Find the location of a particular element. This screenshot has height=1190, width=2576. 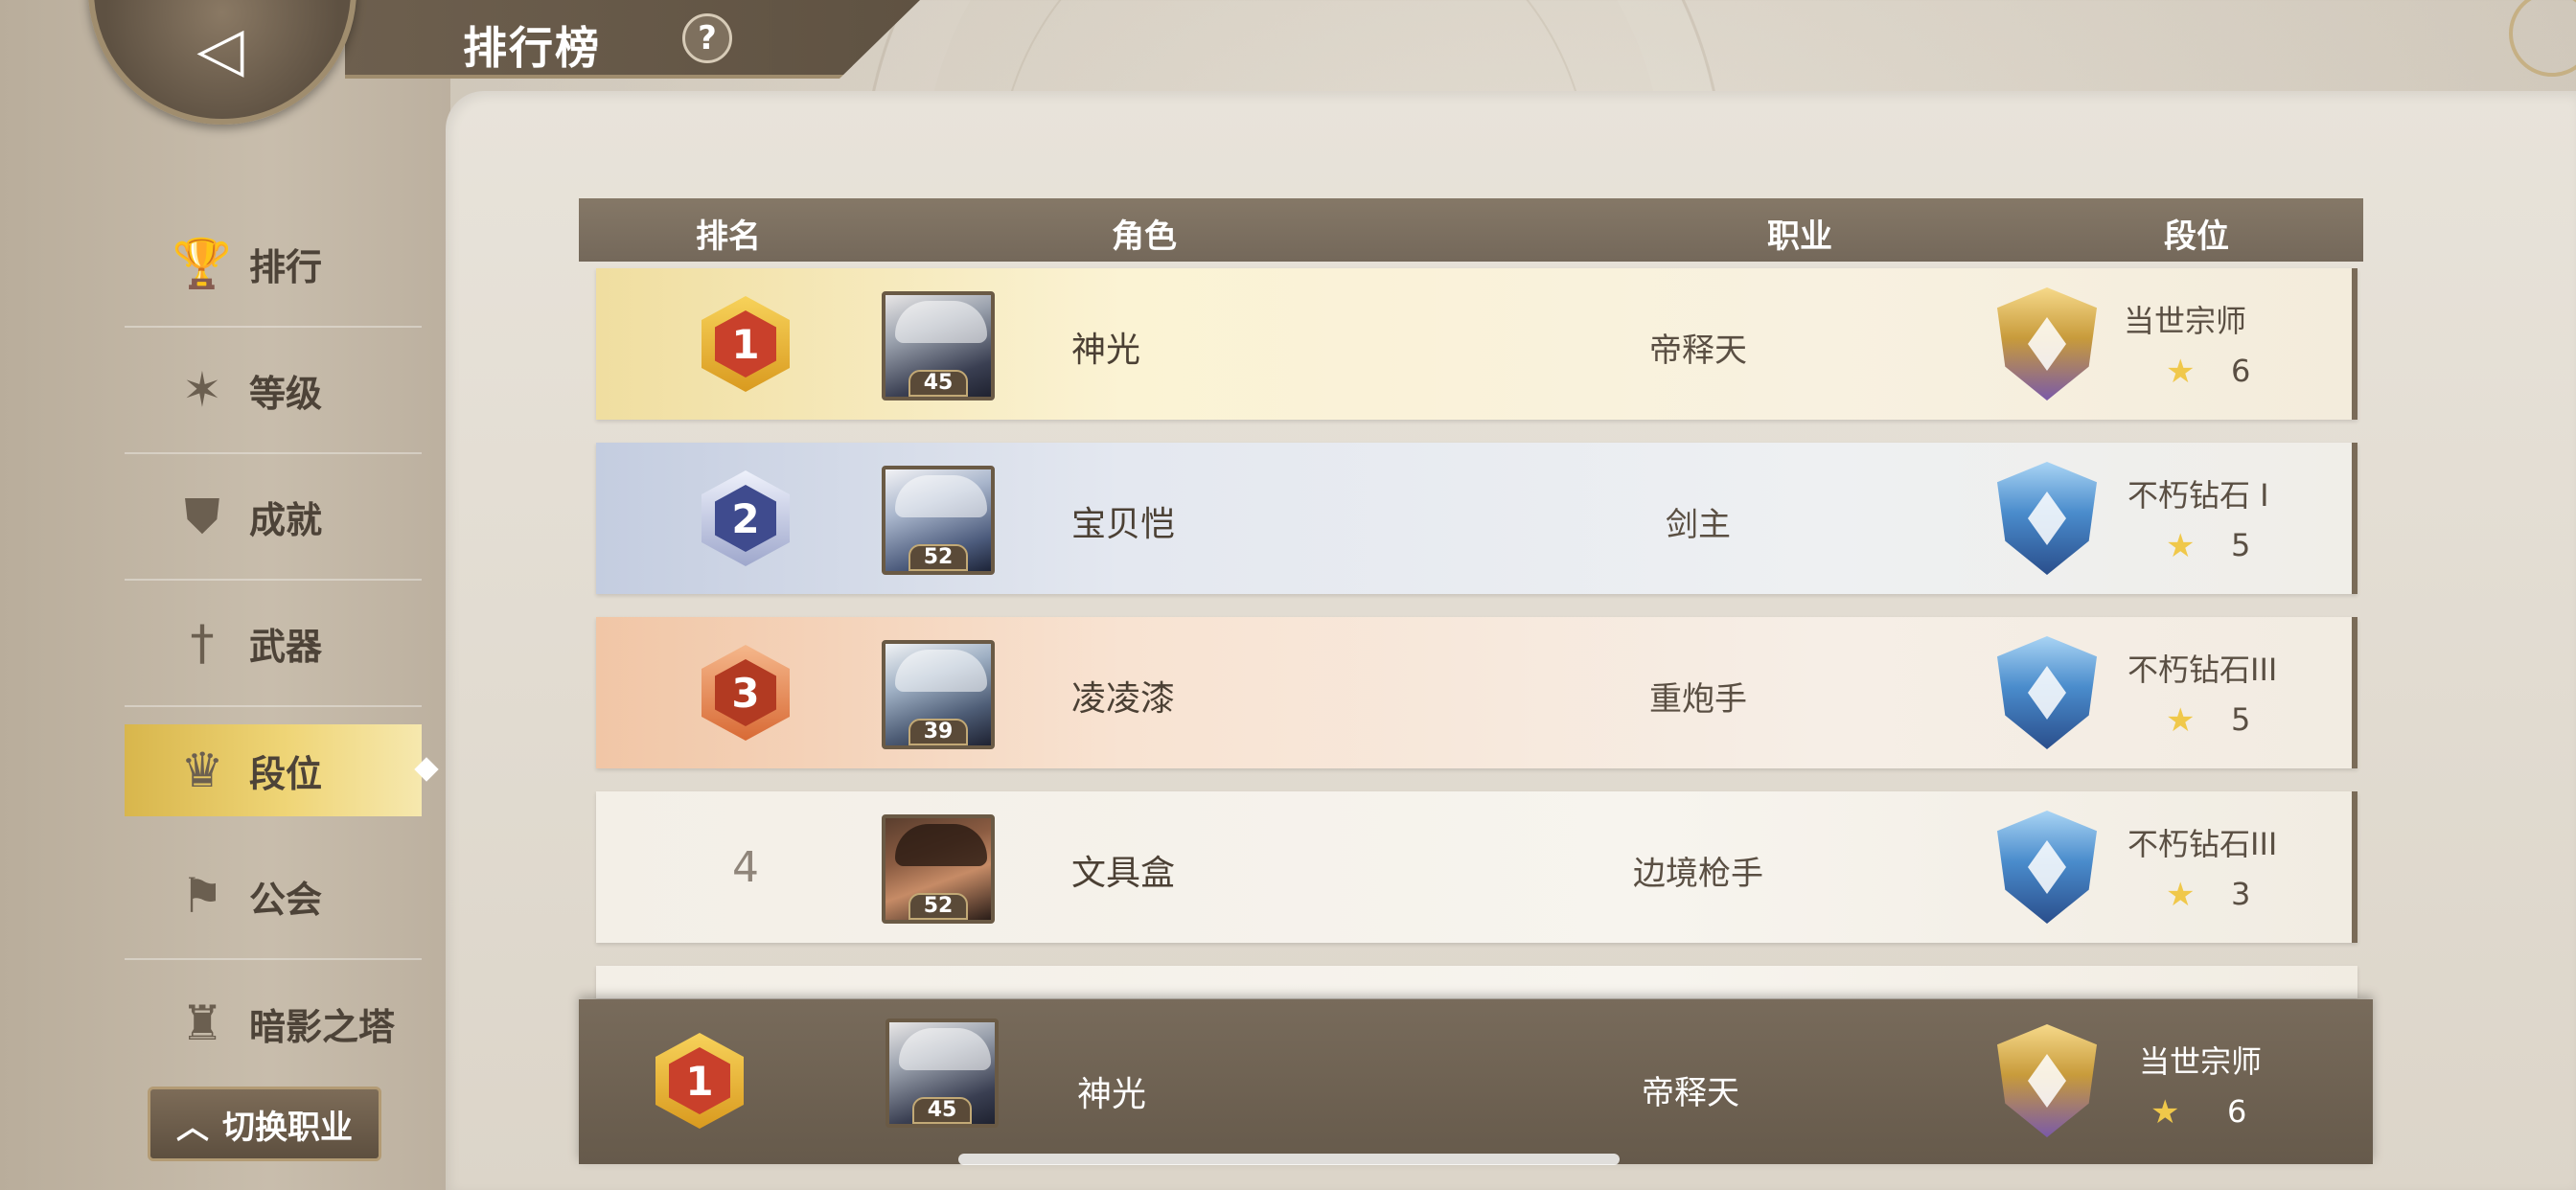

sidebar-item-label: 等级 is located at coordinates (286, 394).